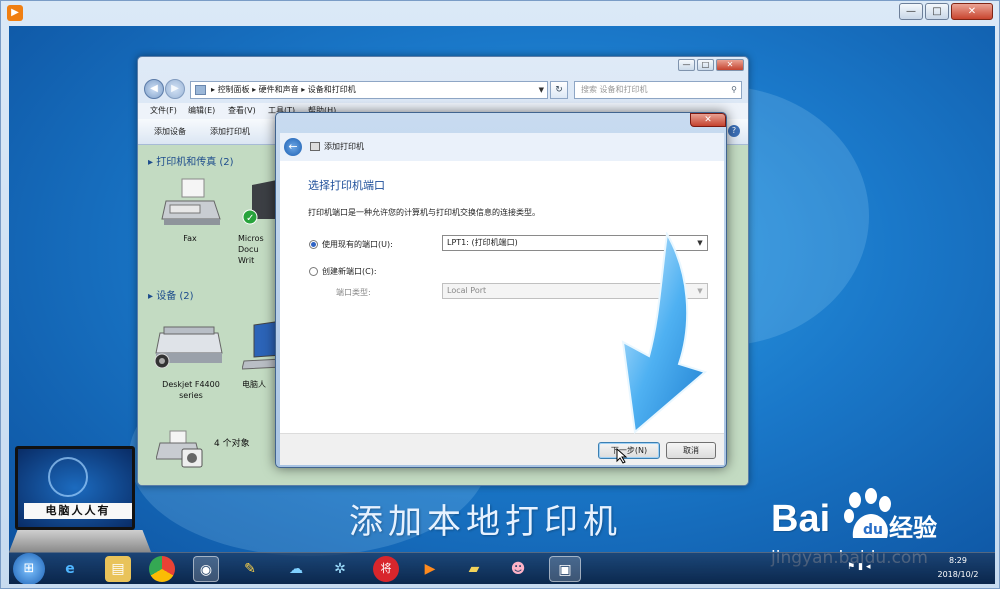 This screenshot has height=589, width=1000. Describe the element at coordinates (175, 89) in the screenshot. I see `forward-nav-button: ▶` at that location.